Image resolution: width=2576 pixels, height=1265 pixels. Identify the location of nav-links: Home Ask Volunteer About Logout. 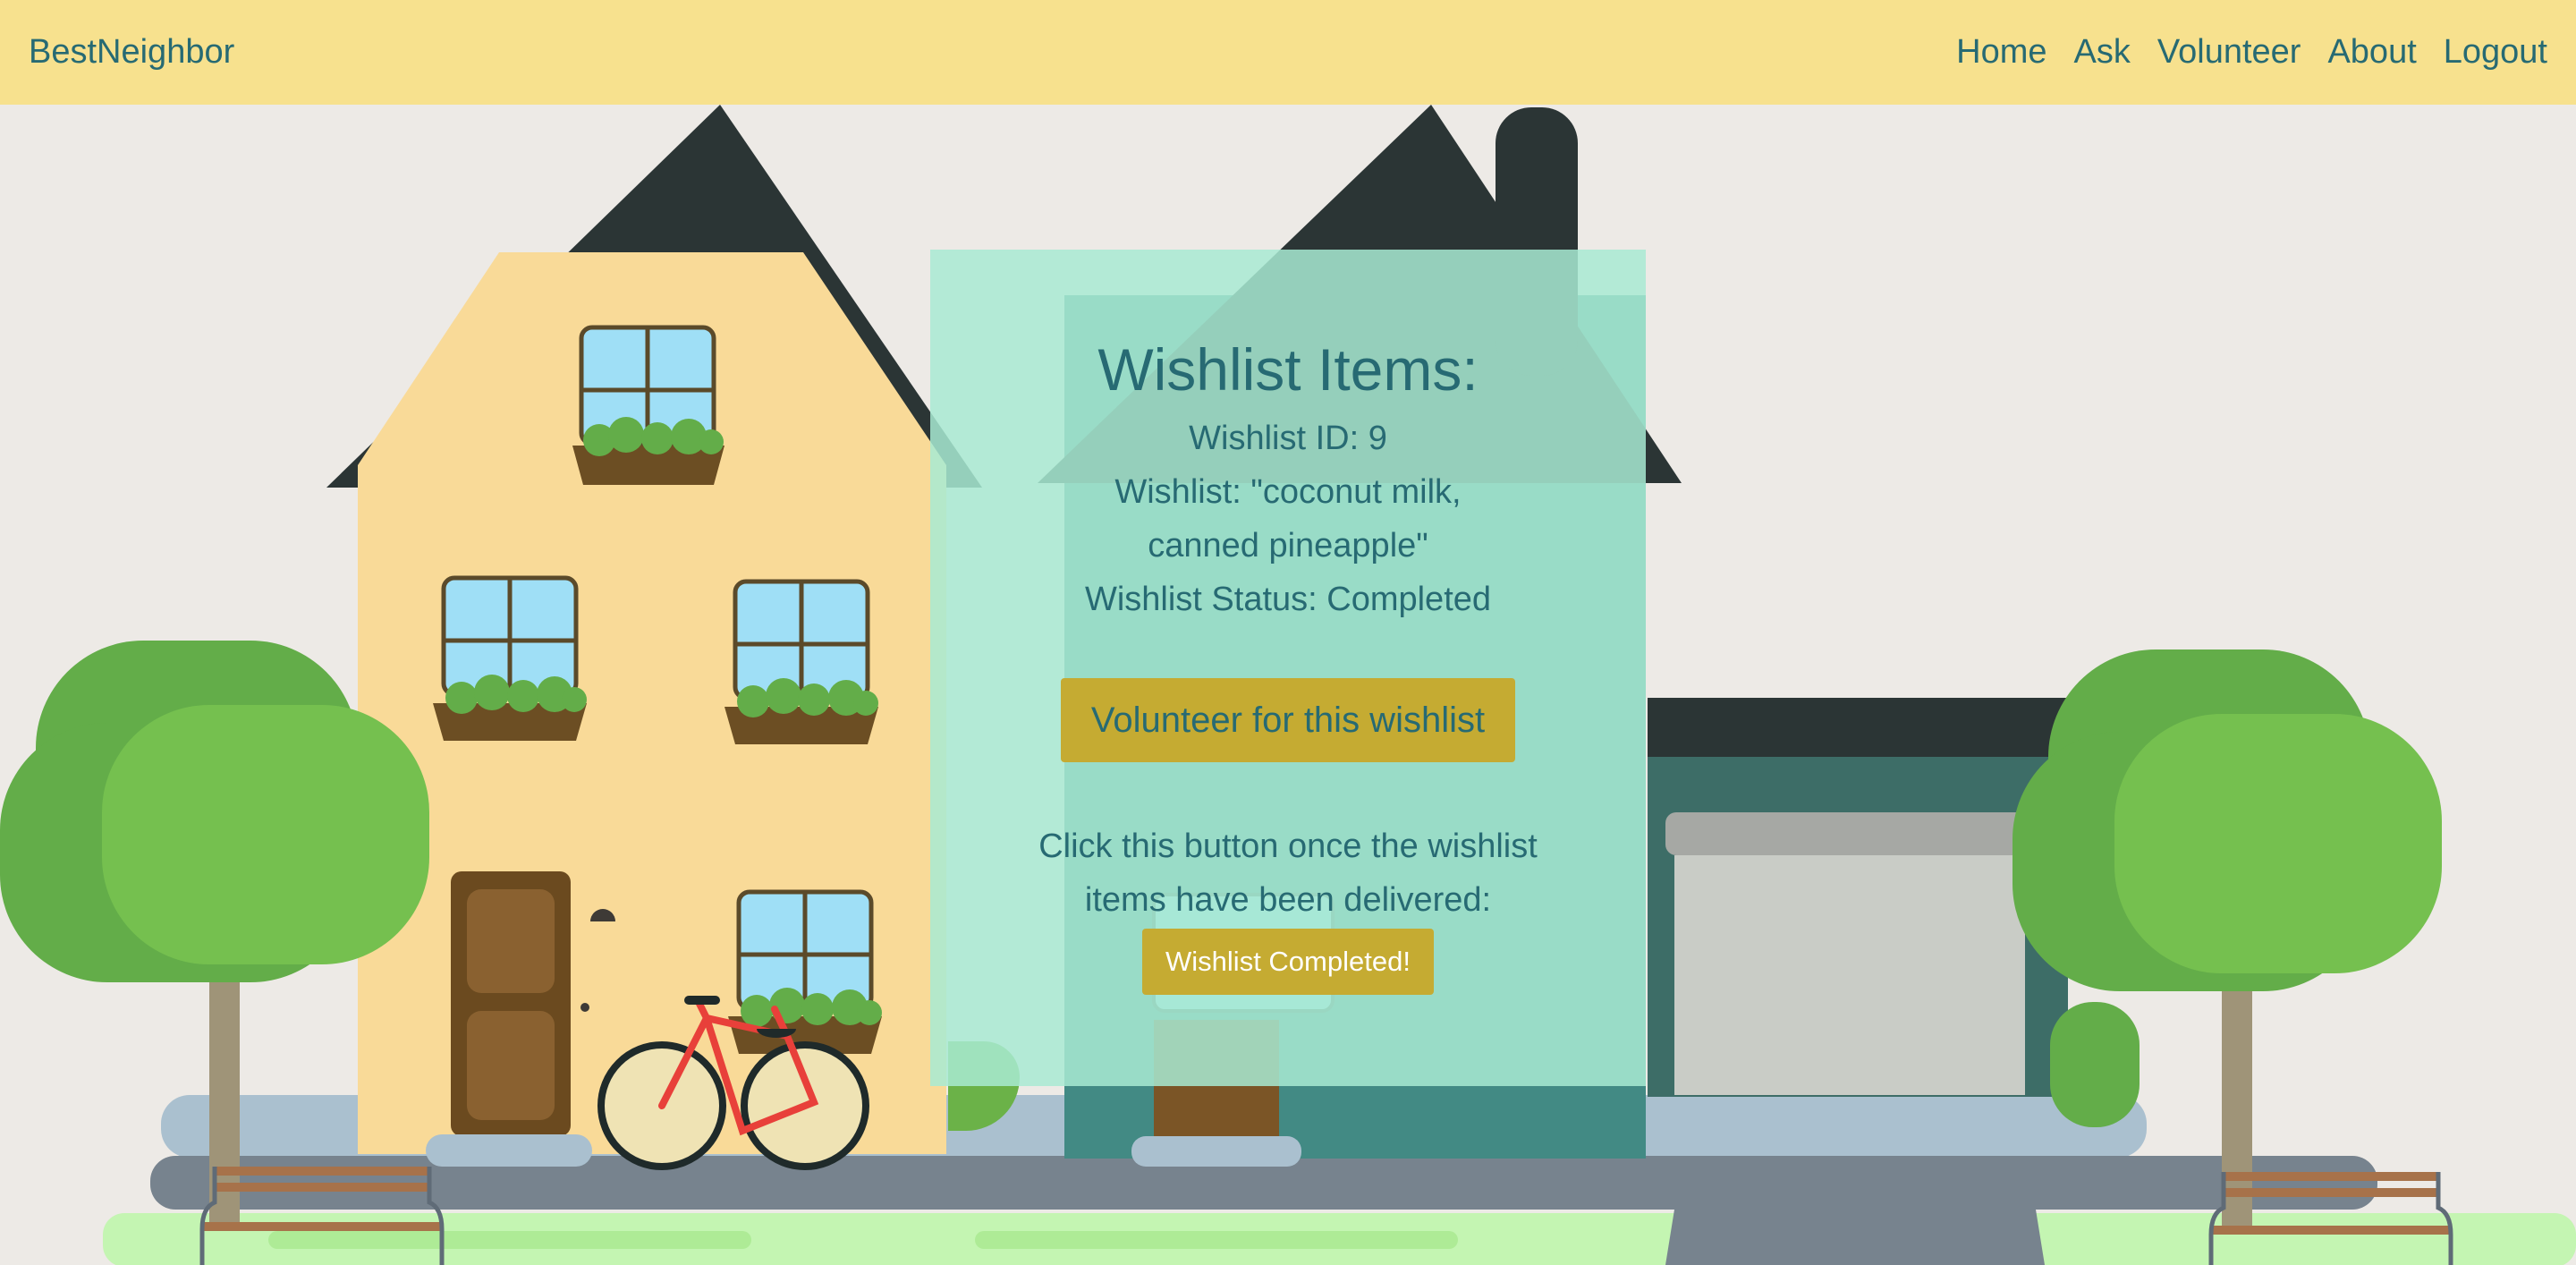
(2251, 52).